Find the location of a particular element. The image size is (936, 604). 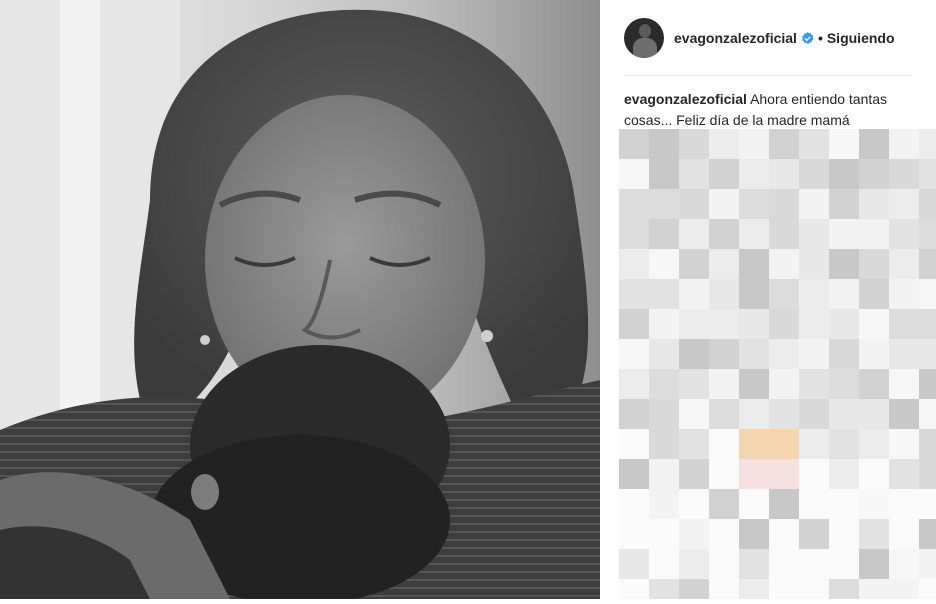

header-divider is located at coordinates (768, 75).